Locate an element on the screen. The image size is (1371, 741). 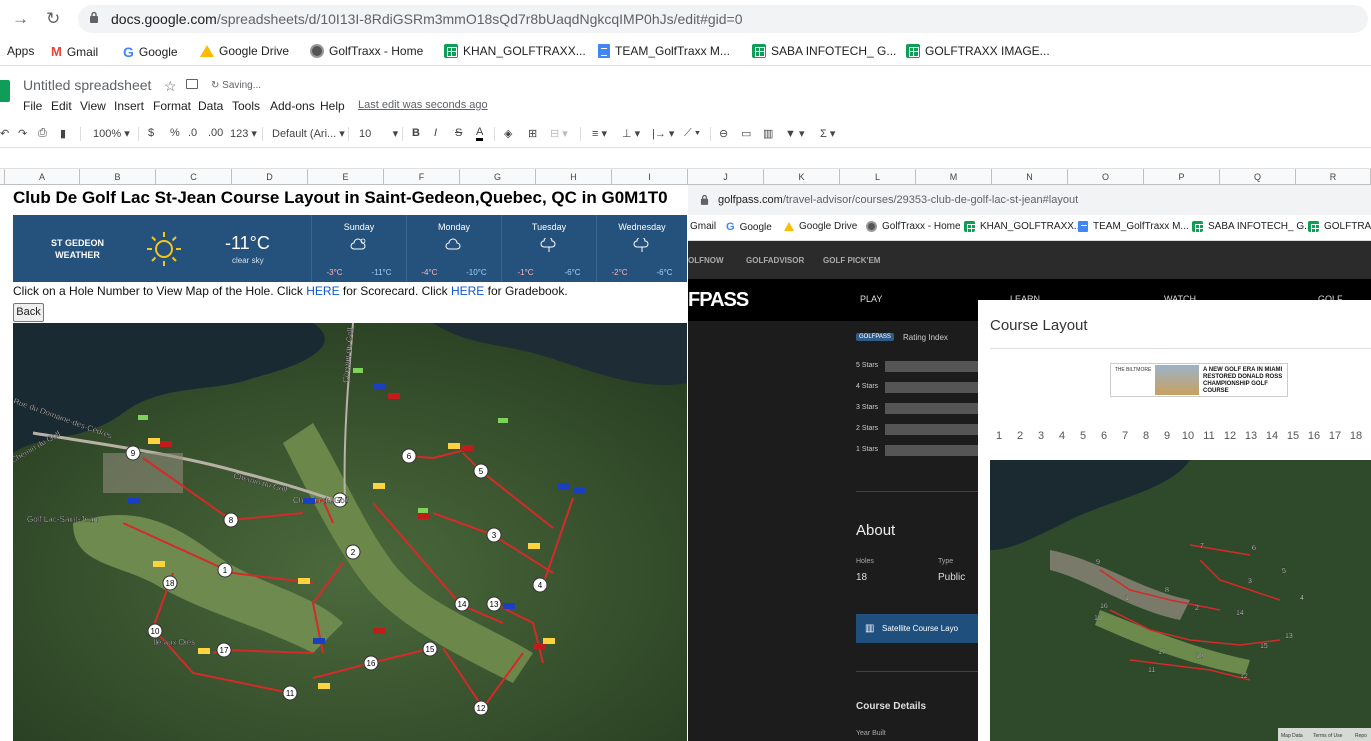
undo-icon: ↶ is located at coordinates (4, 133).